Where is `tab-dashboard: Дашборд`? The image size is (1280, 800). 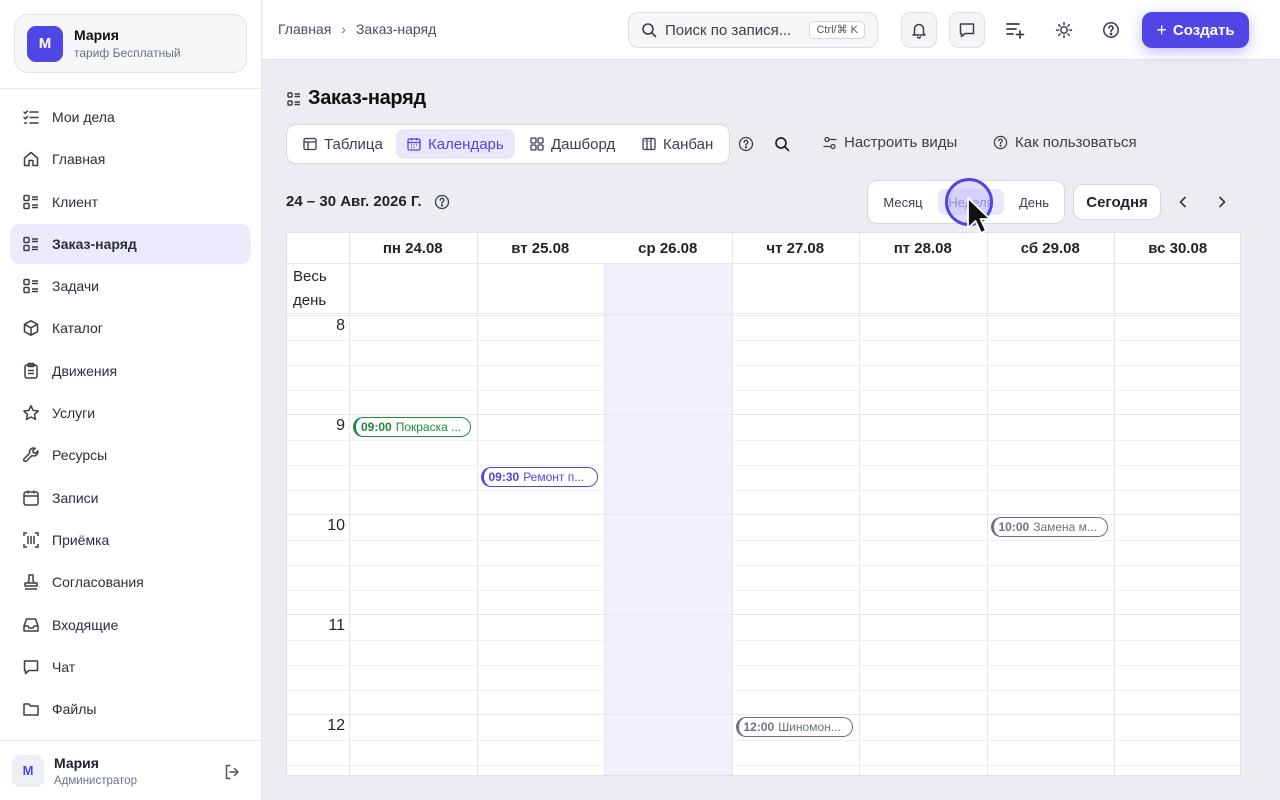 tab-dashboard: Дашборд is located at coordinates (572, 144).